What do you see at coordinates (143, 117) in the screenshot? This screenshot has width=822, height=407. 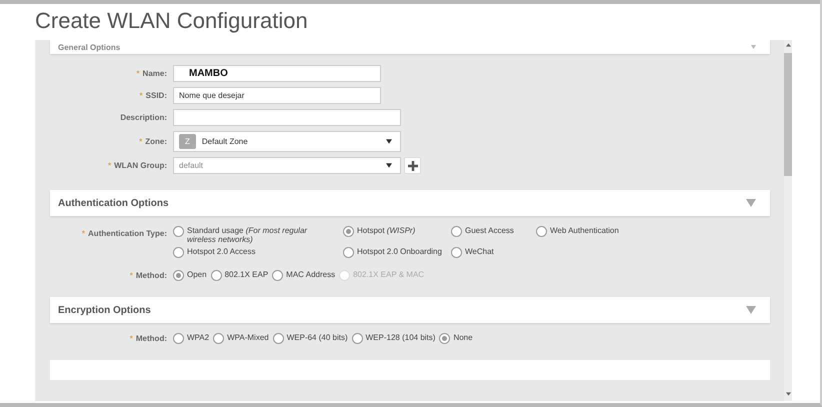 I see `field-label: Description:` at bounding box center [143, 117].